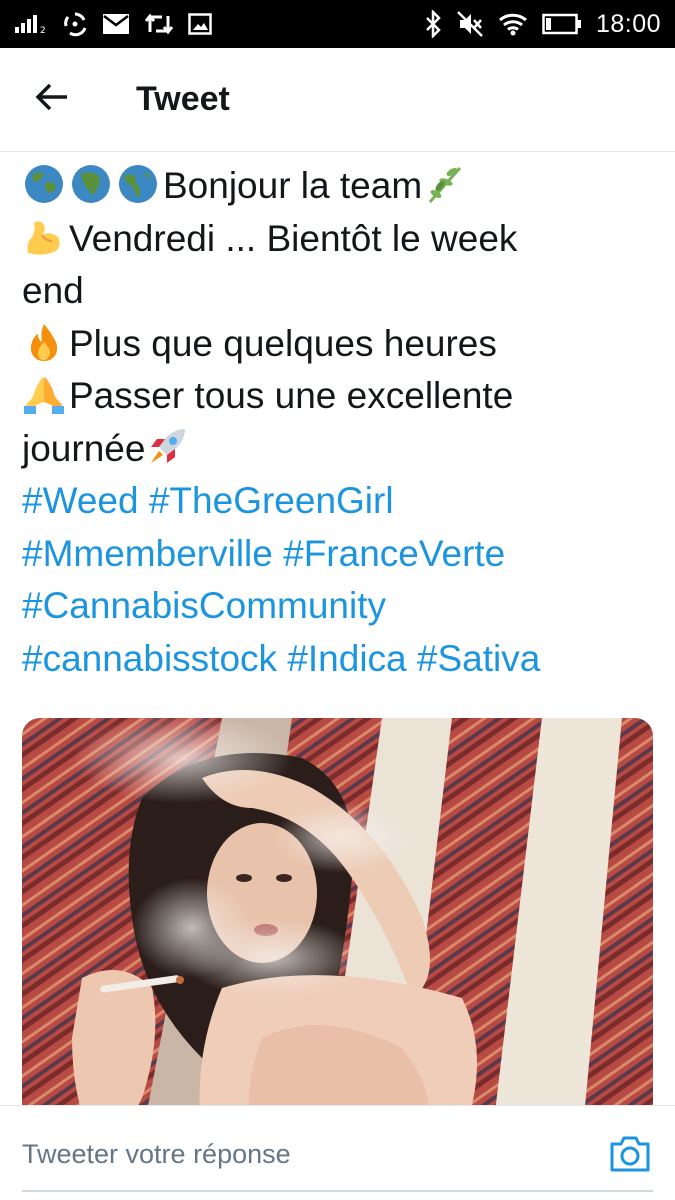 This screenshot has width=675, height=1200. I want to click on signal-icon: 2, so click(31, 24).